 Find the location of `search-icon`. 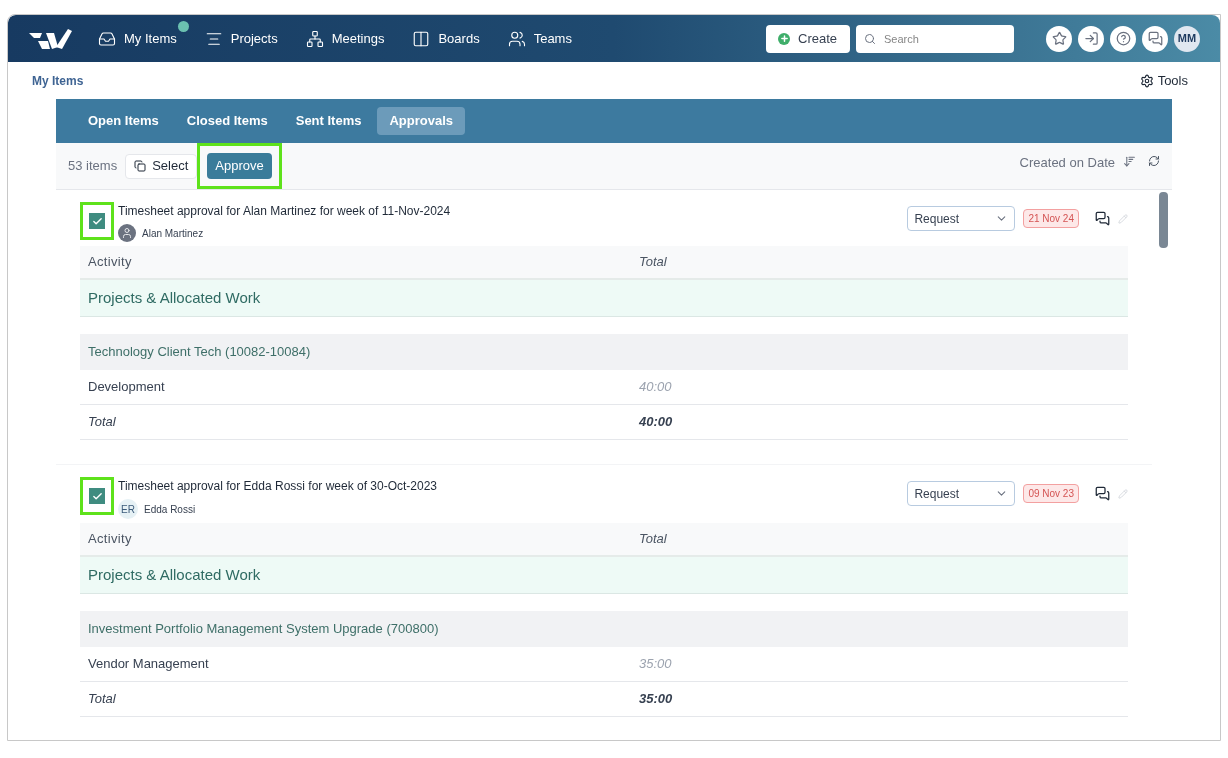

search-icon is located at coordinates (870, 38).